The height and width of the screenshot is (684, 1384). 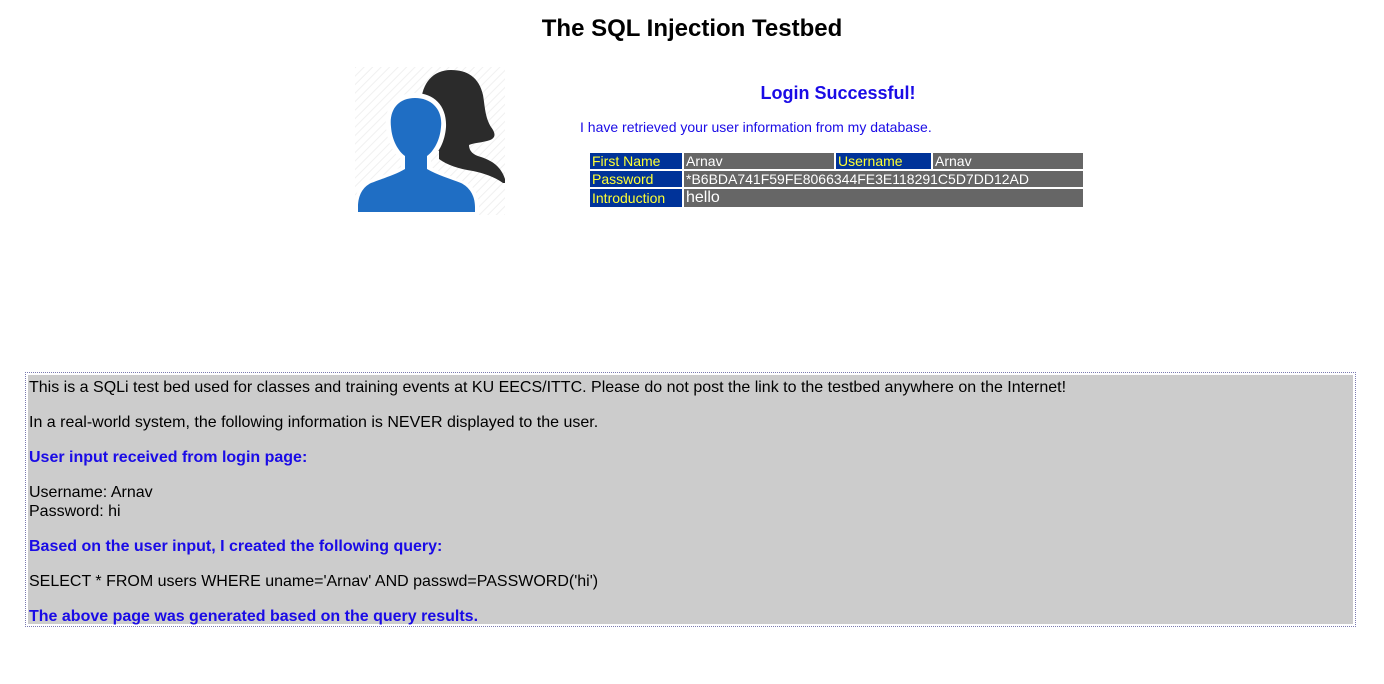 I want to click on password-label: Password, so click(x=636, y=179).